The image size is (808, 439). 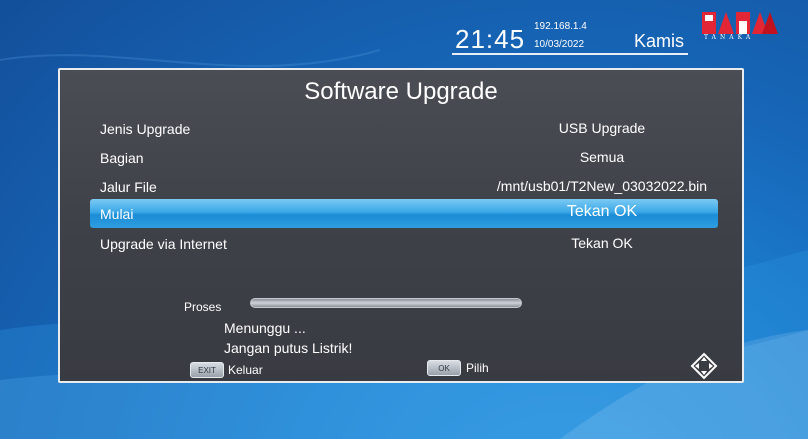 I want to click on warning-message: Jangan putus Listrik!, so click(x=288, y=348).